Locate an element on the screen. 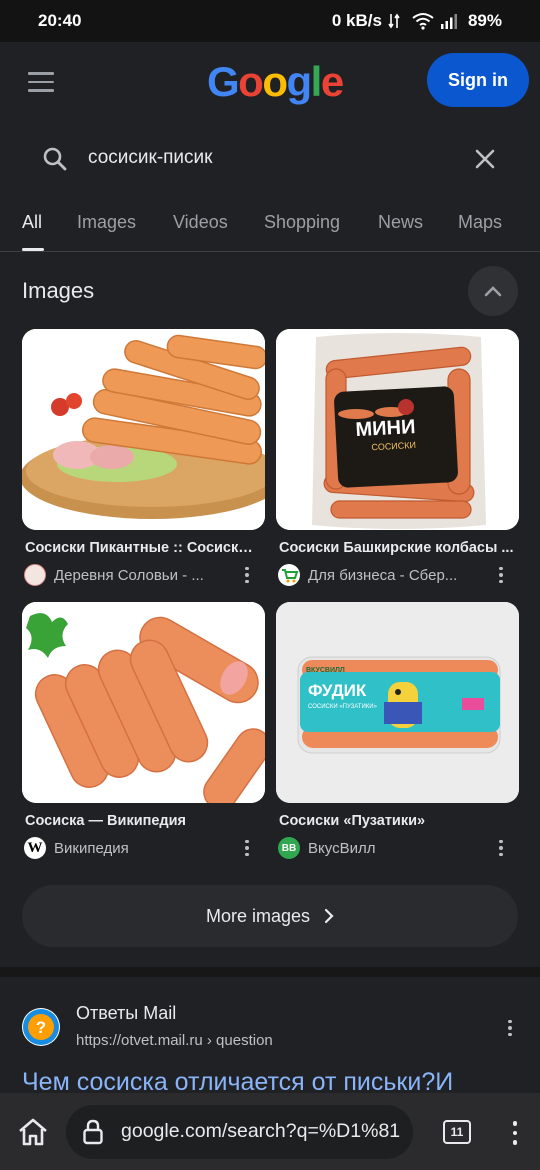 The height and width of the screenshot is (1170, 540). hamburger-menu-icon is located at coordinates (41, 83).